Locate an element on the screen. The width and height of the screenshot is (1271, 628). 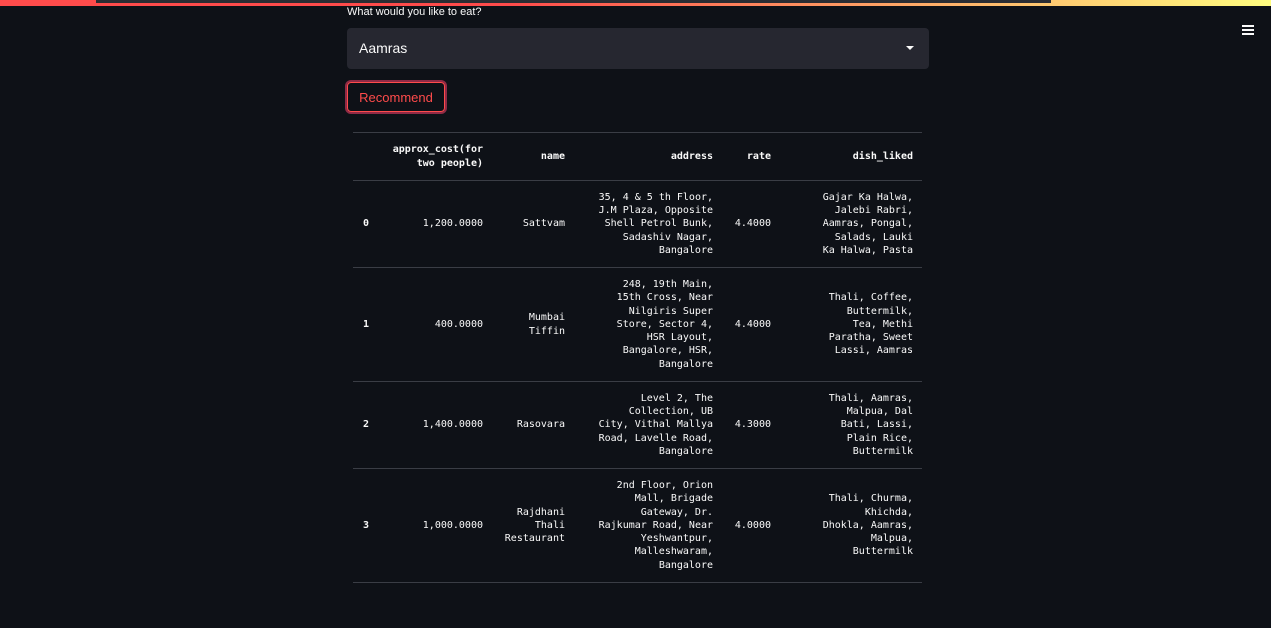
rate-cell: 4.3000 is located at coordinates (752, 425).